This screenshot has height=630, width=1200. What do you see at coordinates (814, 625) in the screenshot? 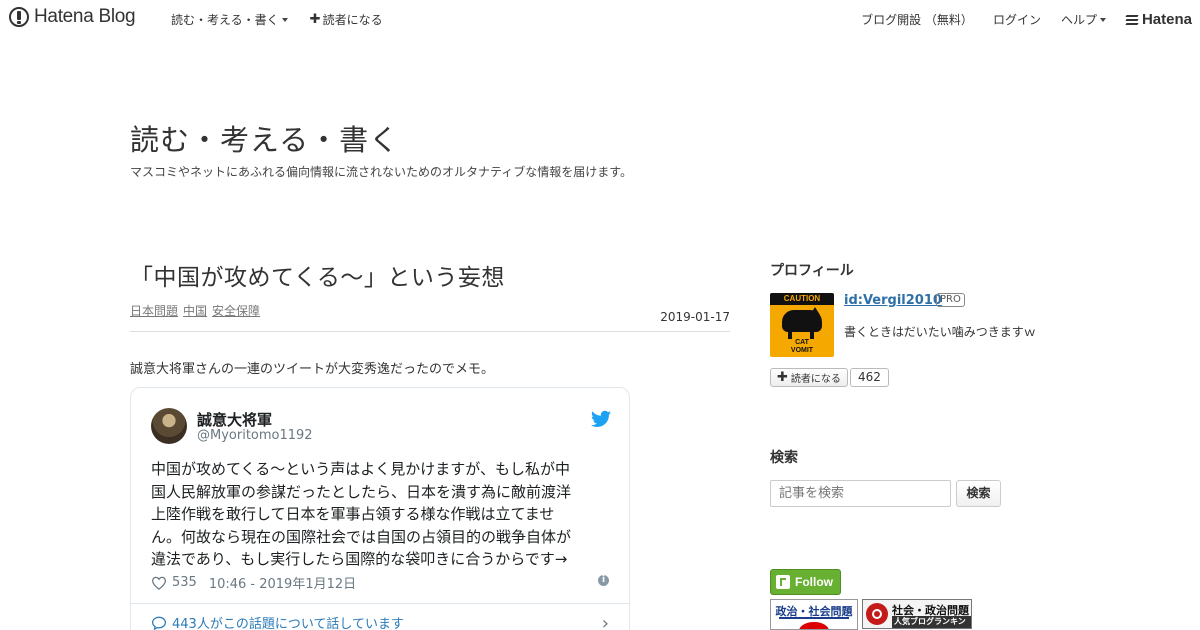
I see `banner-mark` at bounding box center [814, 625].